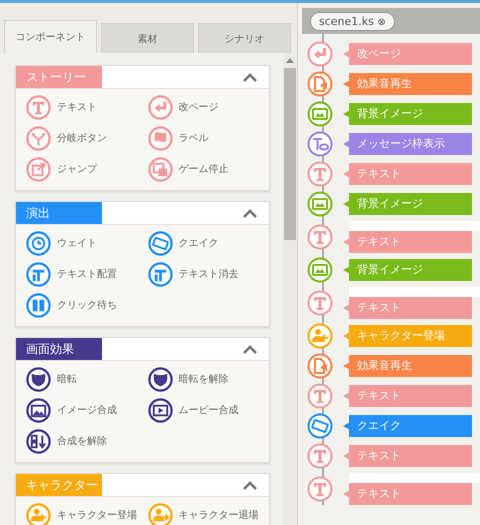  I want to click on timeline-step: クエイク, so click(407, 426).